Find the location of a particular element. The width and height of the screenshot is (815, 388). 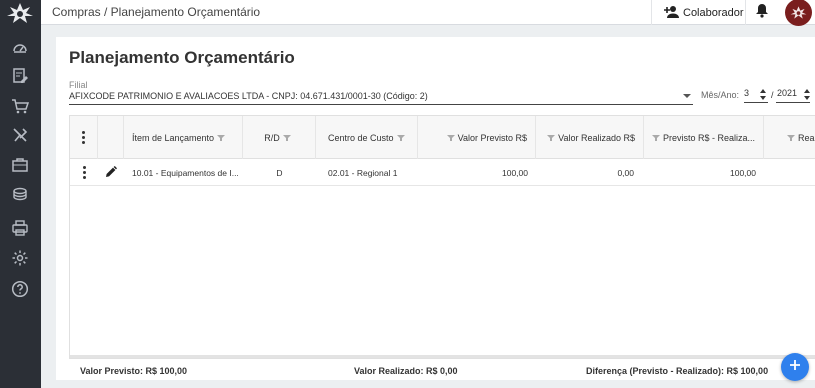

header-item-label: Ítem de Lançamento is located at coordinates (173, 137).